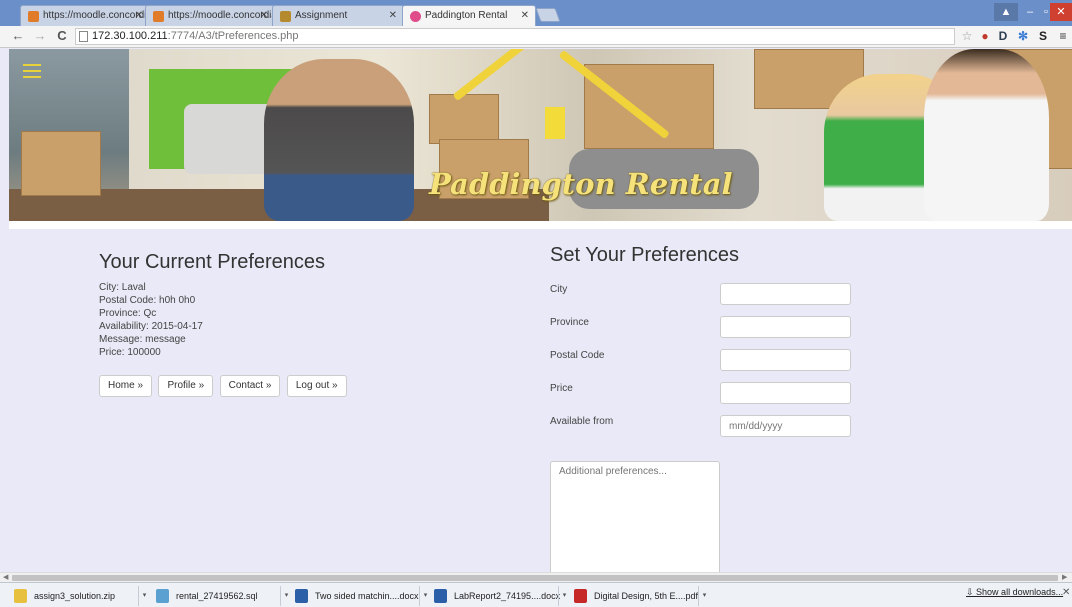 The width and height of the screenshot is (1072, 607). Describe the element at coordinates (582, 421) in the screenshot. I see `available-from-label: Available from` at that location.